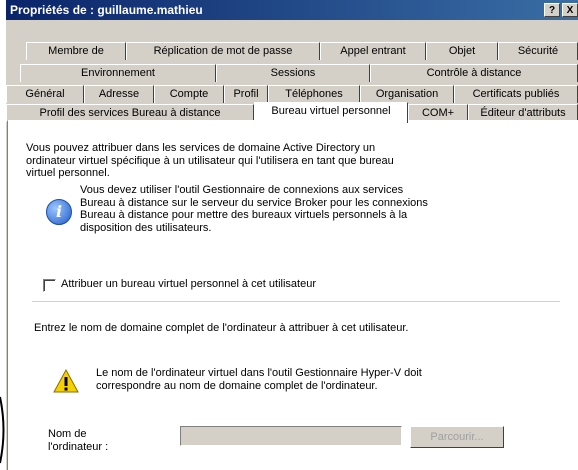 Image resolution: width=578 pixels, height=470 pixels. Describe the element at coordinates (76, 51) in the screenshot. I see `tab-membre-de: Membre de` at that location.